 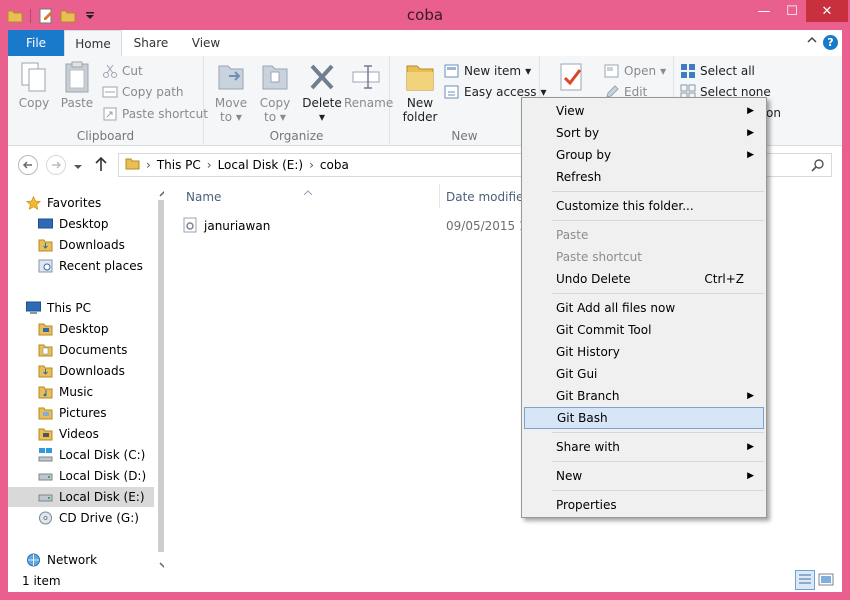 I want to click on tree-disk-d: Local Disk (D:), so click(x=92, y=476).